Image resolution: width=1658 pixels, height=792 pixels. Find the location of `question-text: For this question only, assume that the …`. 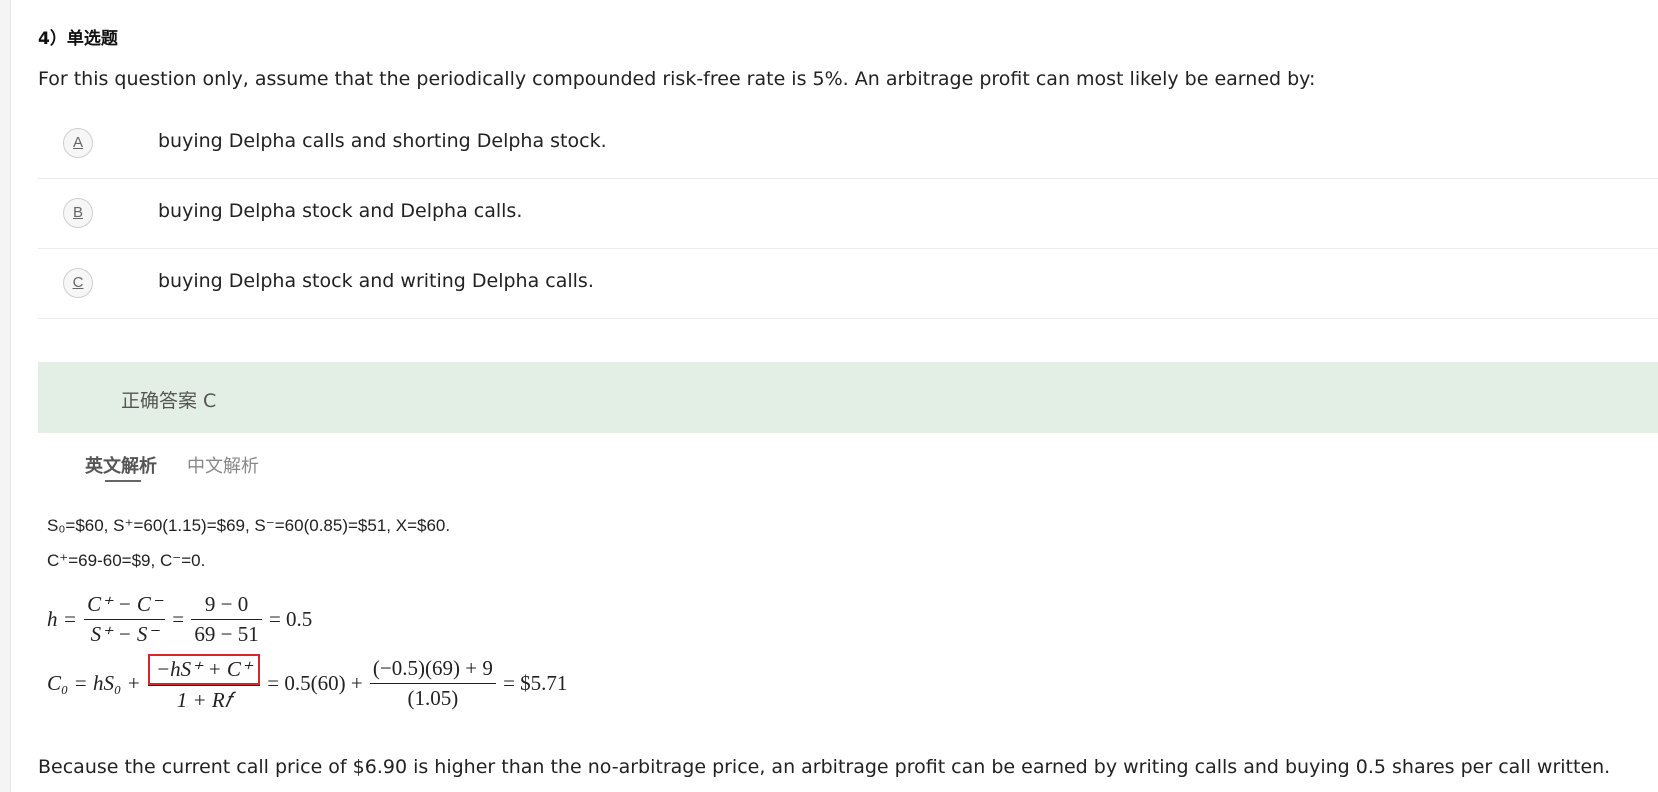

question-text: For this question only, assume that the … is located at coordinates (677, 79).